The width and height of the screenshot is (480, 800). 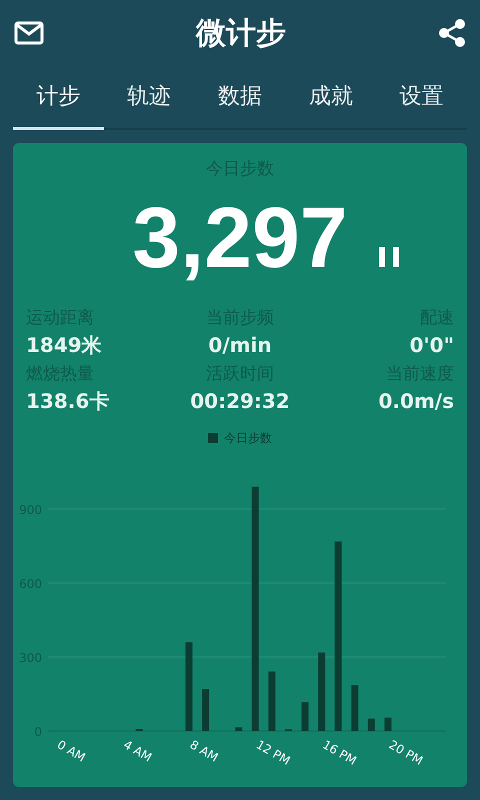 What do you see at coordinates (71, 750) in the screenshot?
I see `x-tick-label: 0 AM` at bounding box center [71, 750].